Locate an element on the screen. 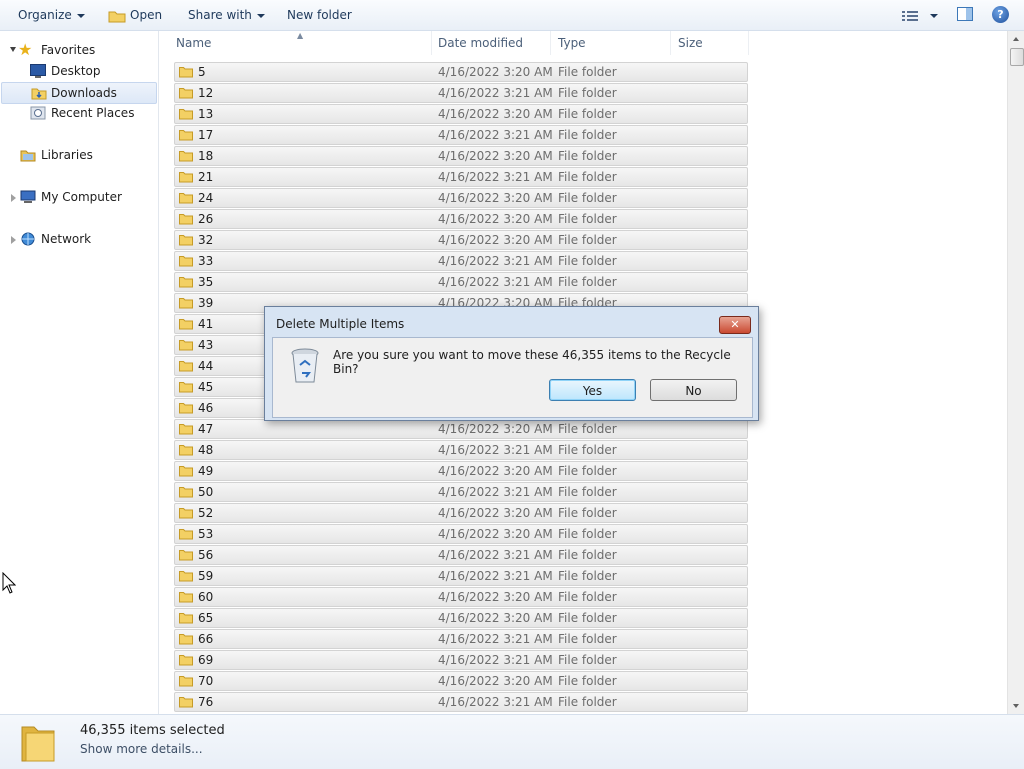  table-row: 33 4/16/2022 3:21 AM File folder is located at coordinates (461, 261).